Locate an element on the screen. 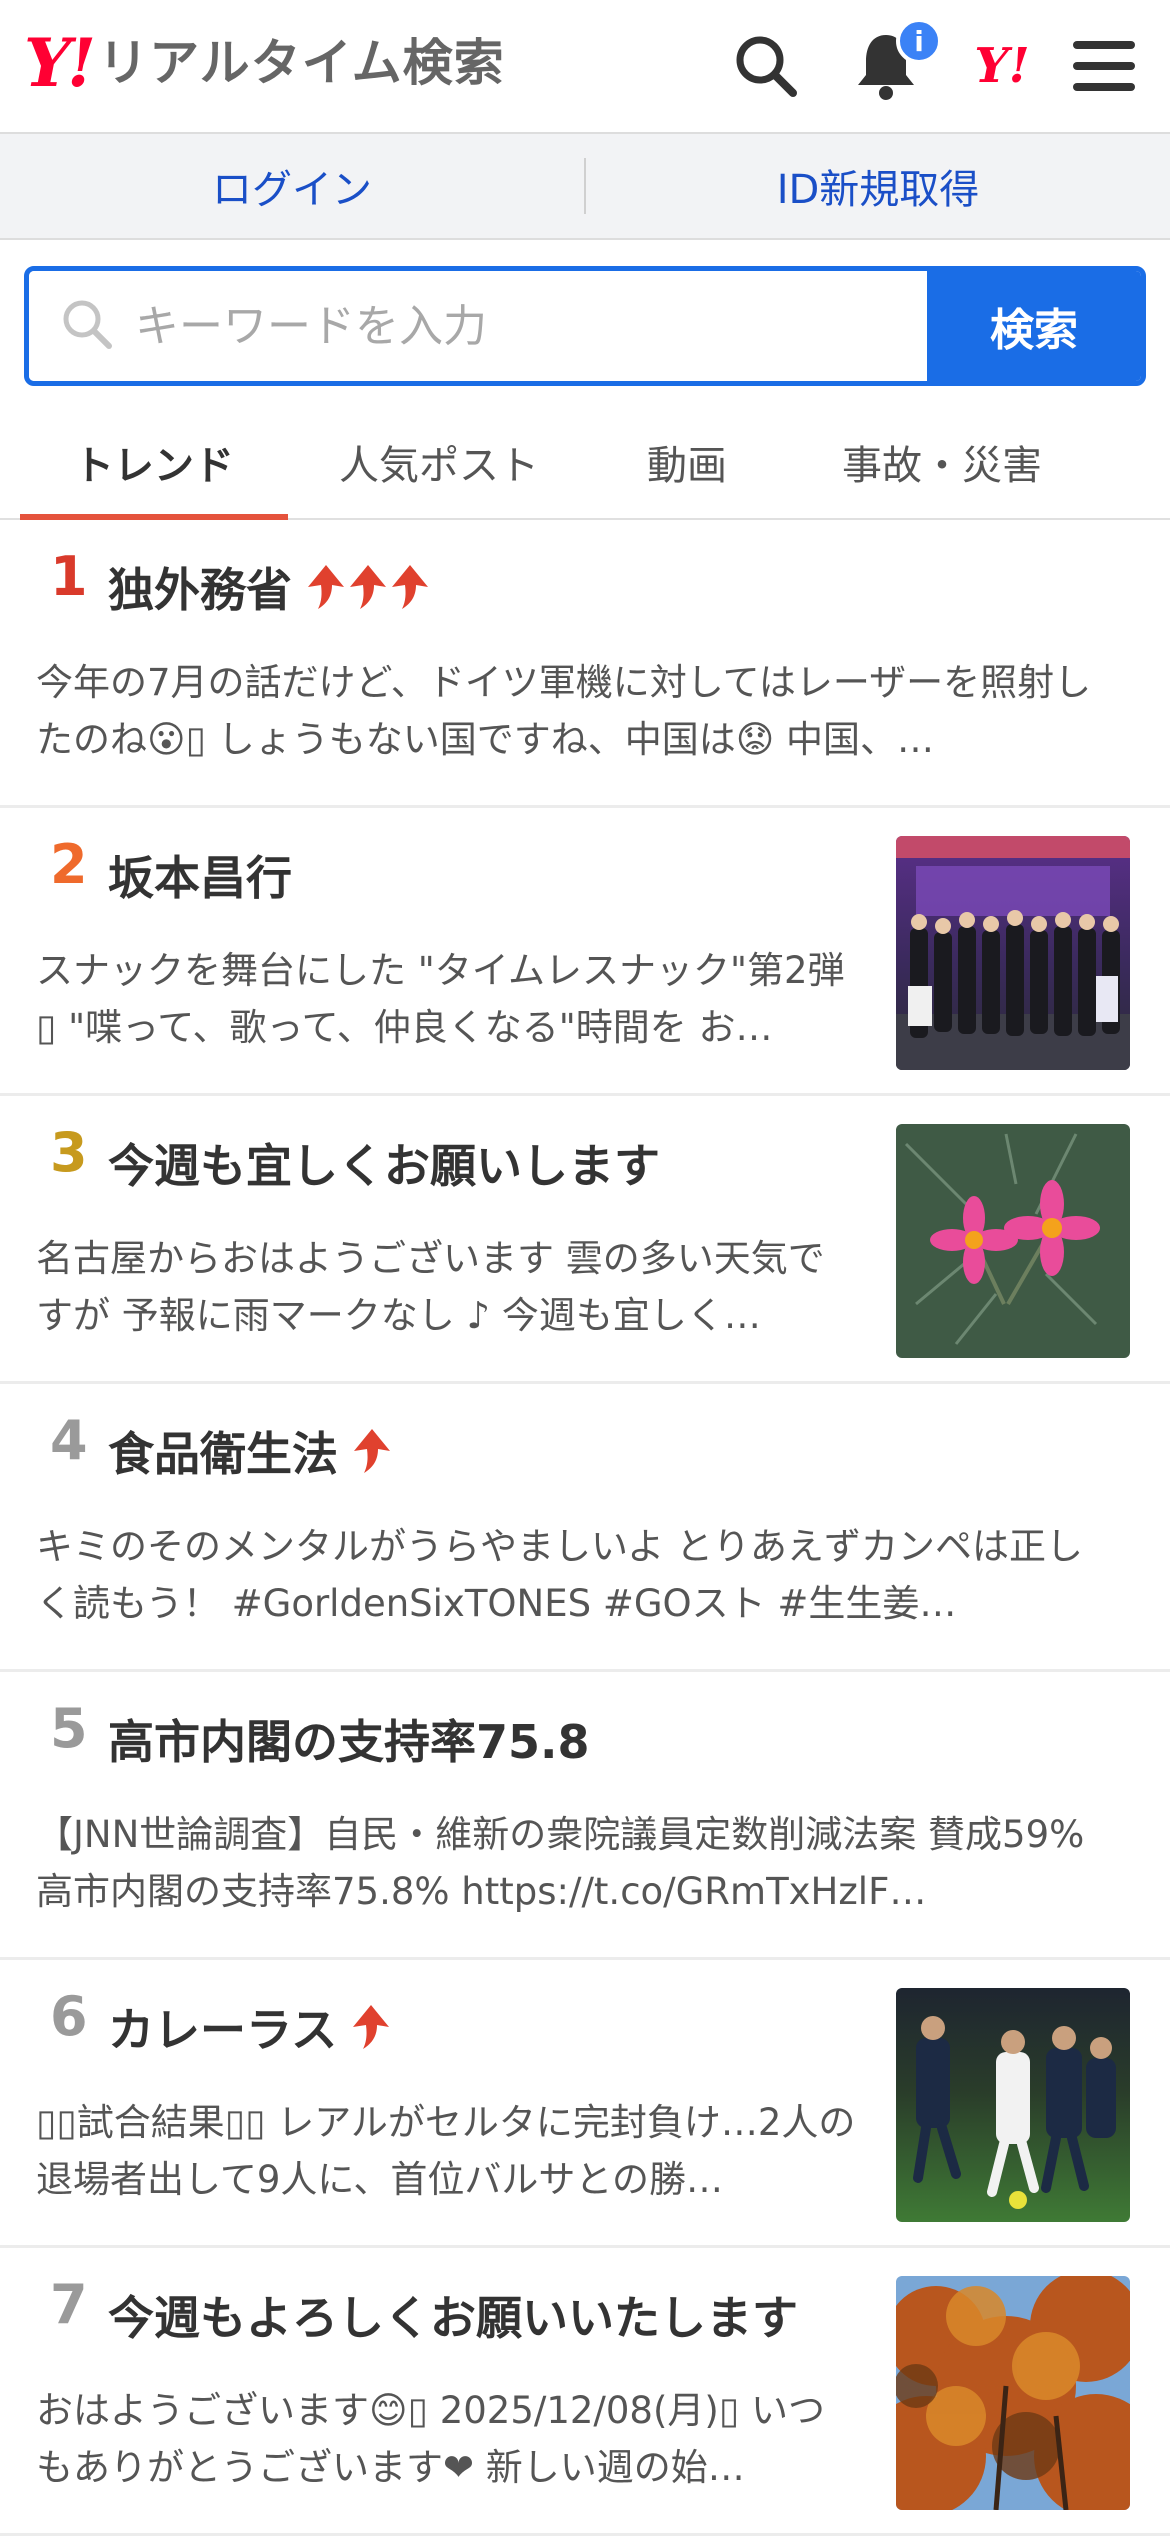  trend-title: 坂本昌行 is located at coordinates (200, 875).